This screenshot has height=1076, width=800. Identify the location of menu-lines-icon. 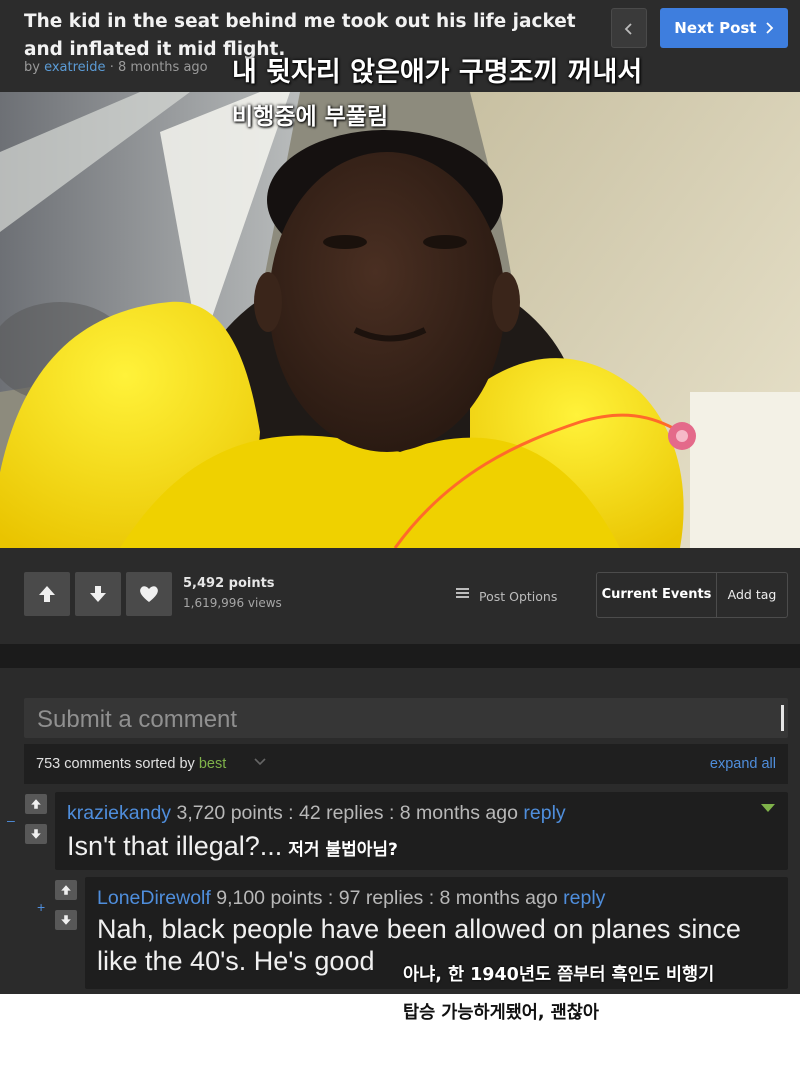
(462, 593).